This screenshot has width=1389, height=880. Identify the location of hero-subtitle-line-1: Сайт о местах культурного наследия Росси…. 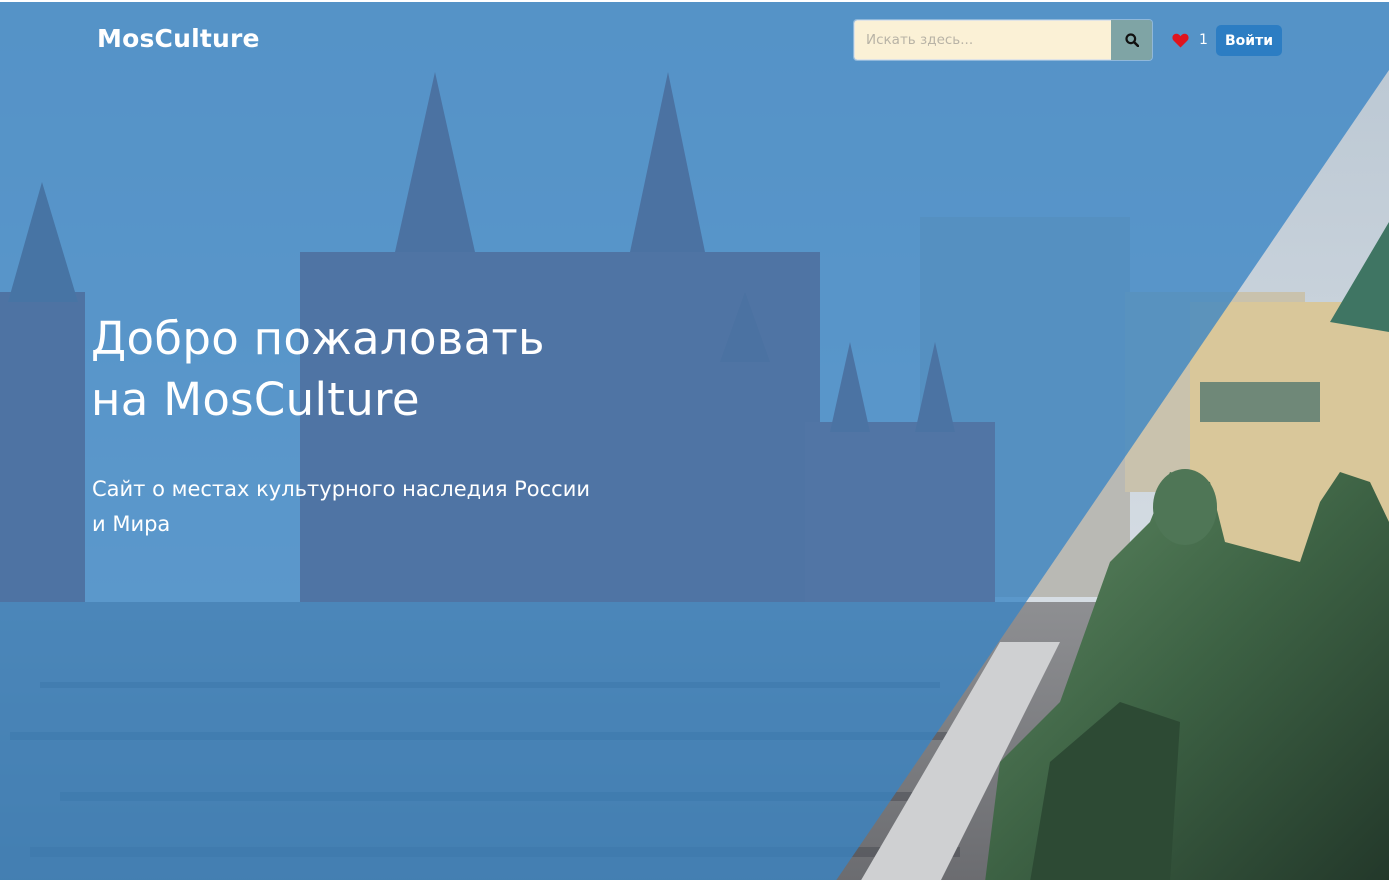
(341, 489).